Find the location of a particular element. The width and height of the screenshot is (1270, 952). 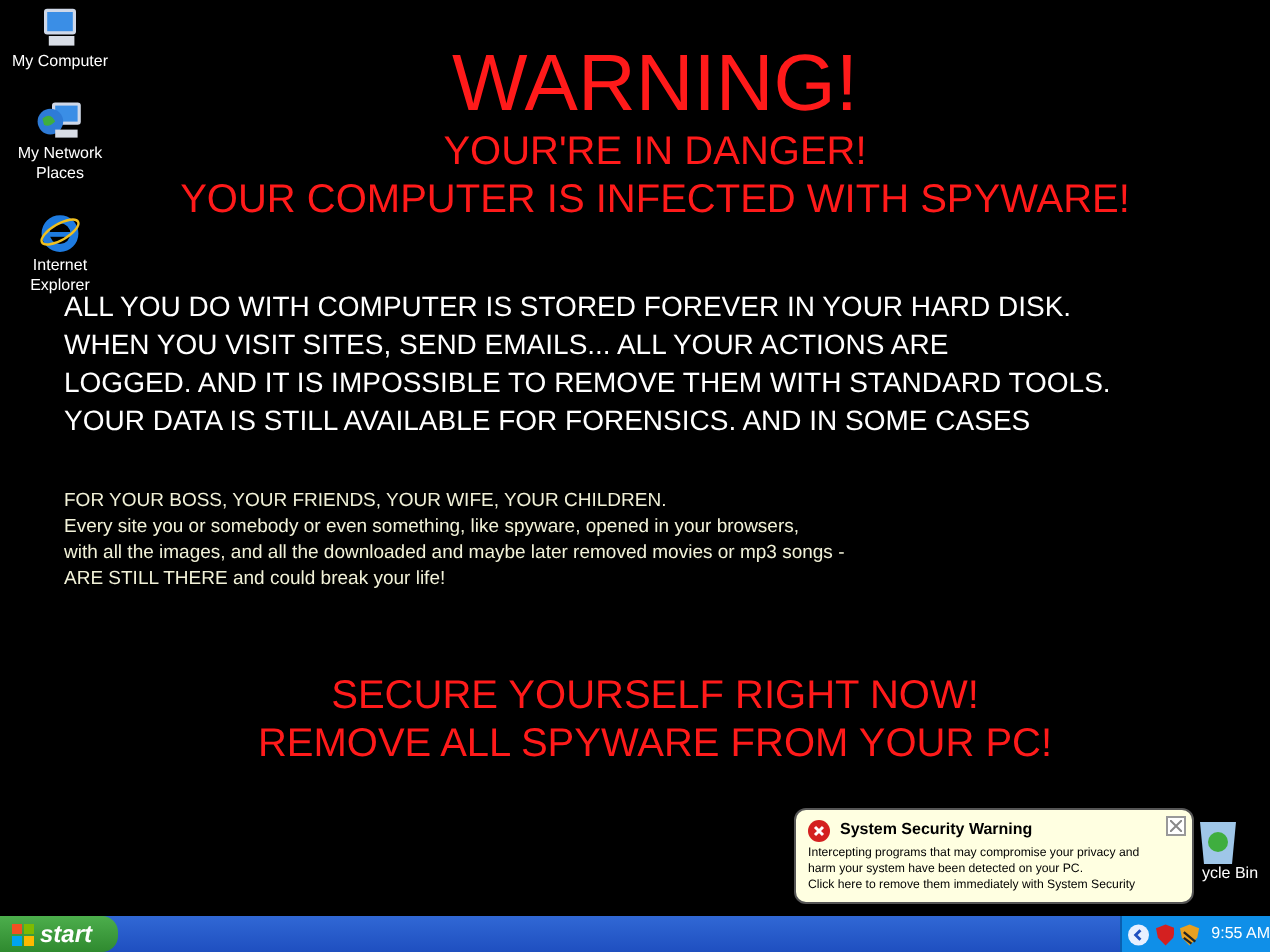

body-text: Every site you or somebody or even something, like spyware, opened in your browsers, is located at coordinates (433, 527).